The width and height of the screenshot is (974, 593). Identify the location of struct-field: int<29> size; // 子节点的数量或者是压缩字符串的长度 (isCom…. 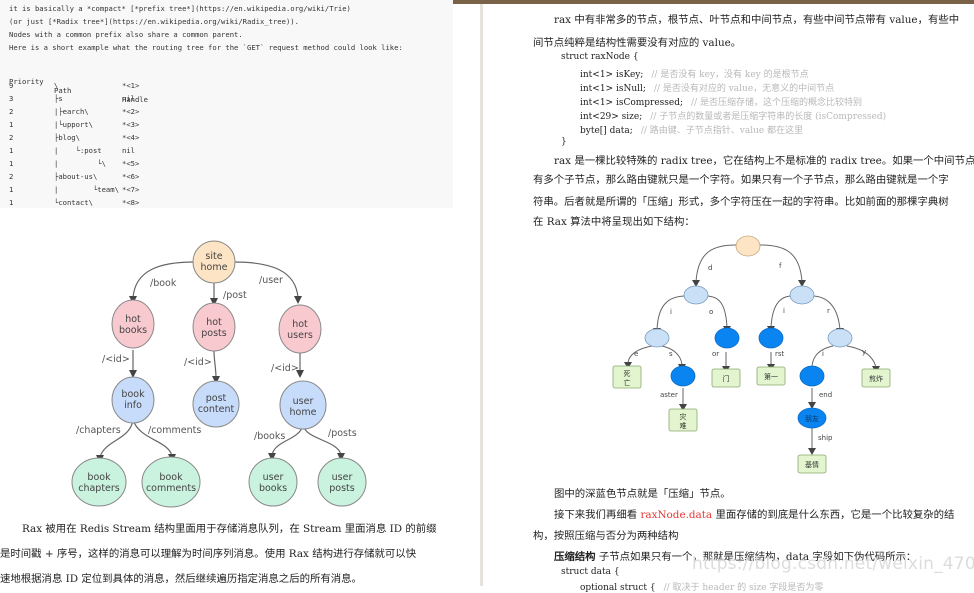
(733, 115).